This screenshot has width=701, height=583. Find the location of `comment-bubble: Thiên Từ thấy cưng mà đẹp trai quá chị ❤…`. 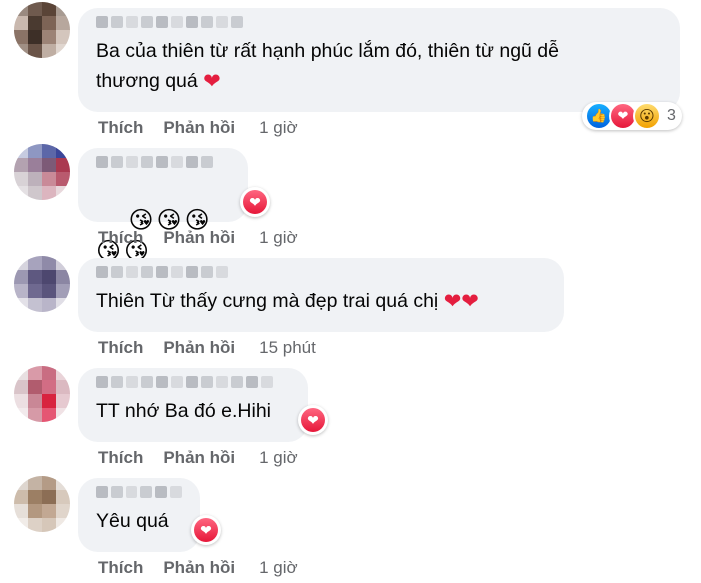

comment-bubble: Thiên Từ thấy cưng mà đẹp trai quá chị ❤… is located at coordinates (321, 295).